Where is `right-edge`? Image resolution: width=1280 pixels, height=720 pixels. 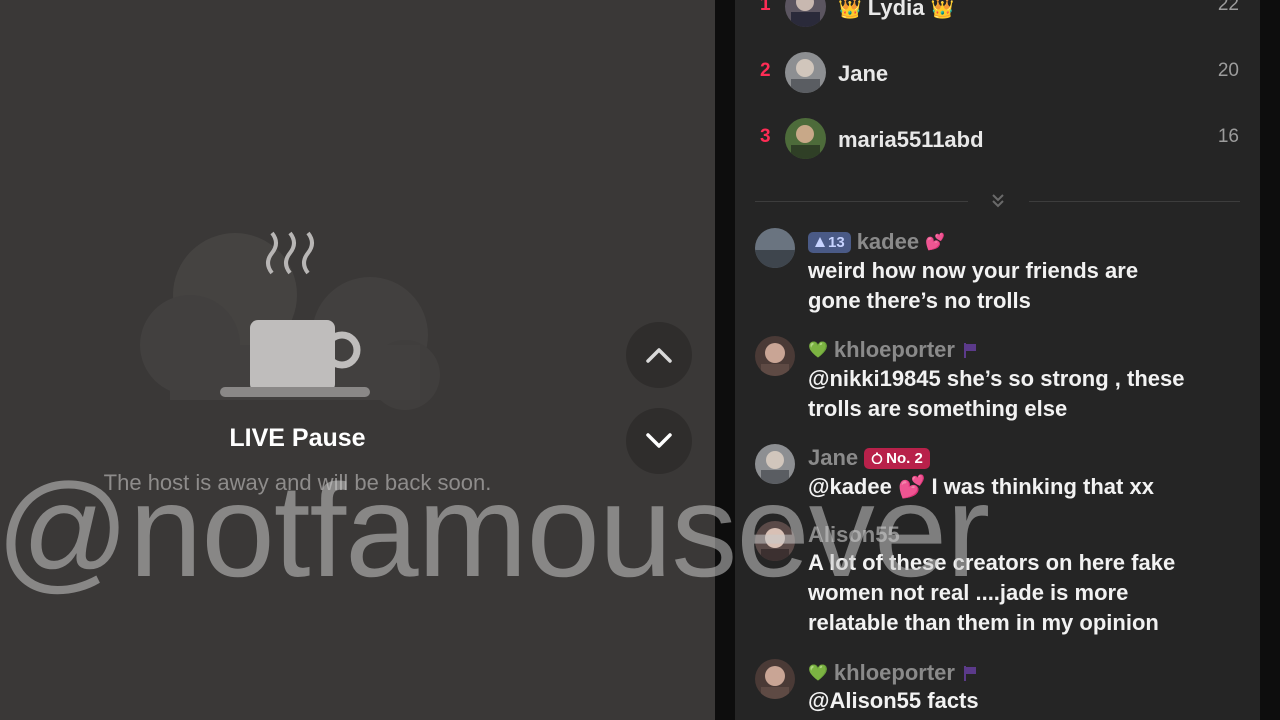 right-edge is located at coordinates (1270, 360).